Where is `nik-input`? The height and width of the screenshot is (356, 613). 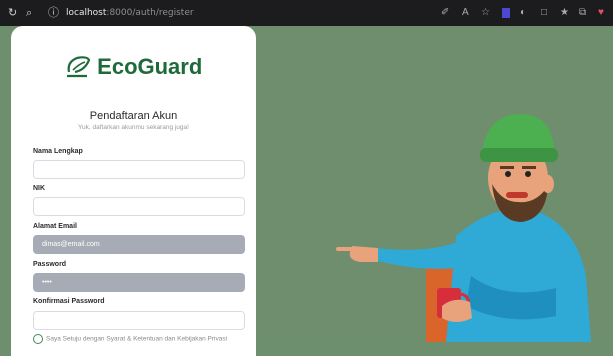 nik-input is located at coordinates (139, 206).